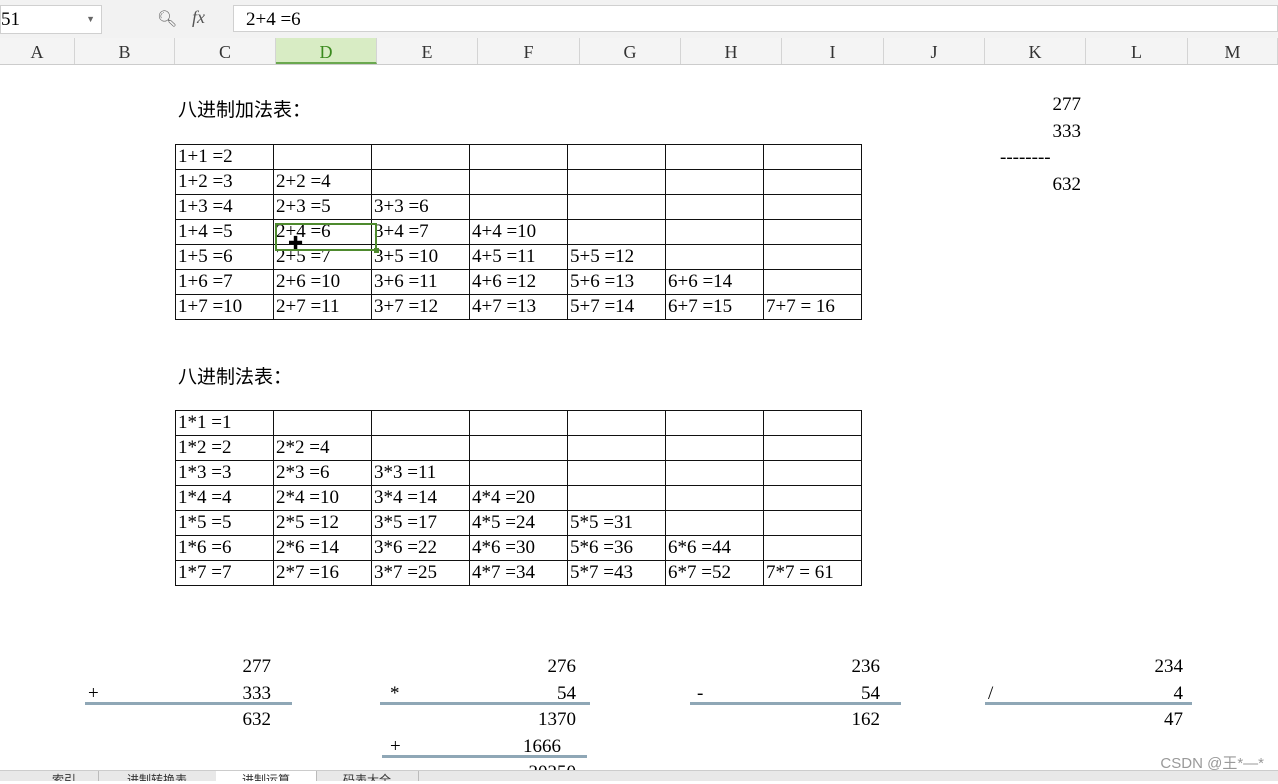  Describe the element at coordinates (224, 523) in the screenshot. I see `table-cell: 1*5 =5` at that location.